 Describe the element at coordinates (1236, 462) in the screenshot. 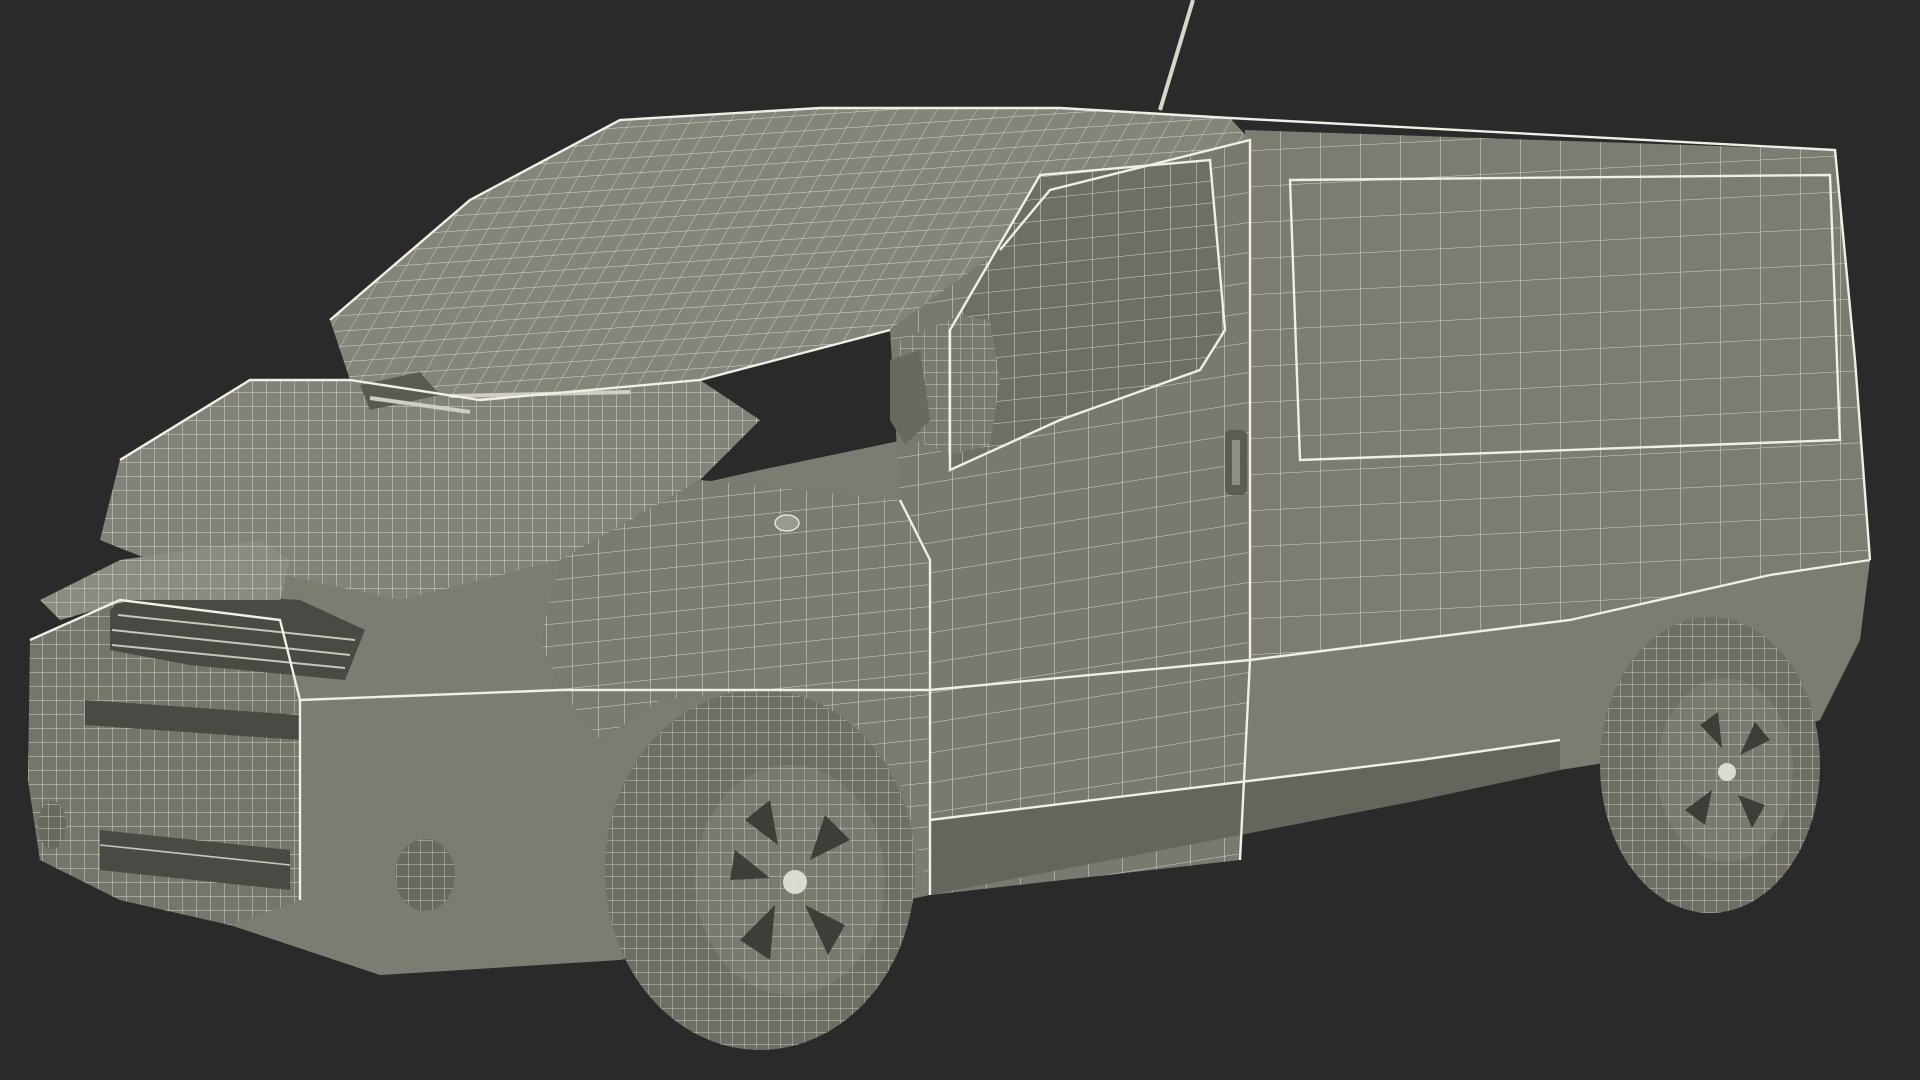

I see `door-handle` at that location.